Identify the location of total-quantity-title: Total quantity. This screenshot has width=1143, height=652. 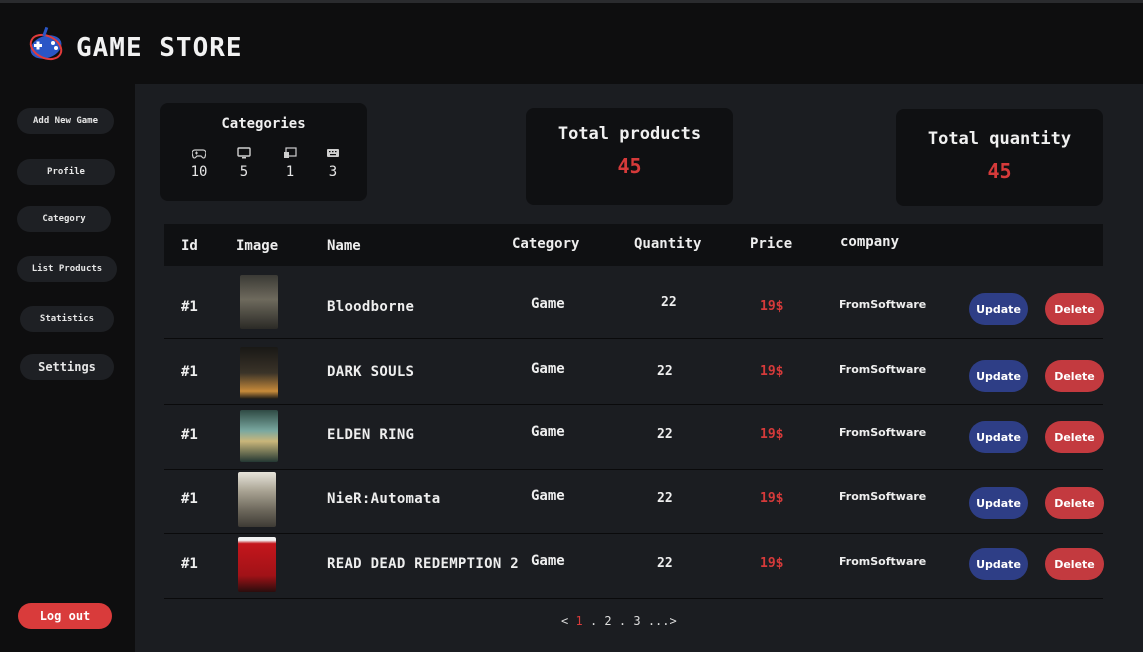
(999, 139).